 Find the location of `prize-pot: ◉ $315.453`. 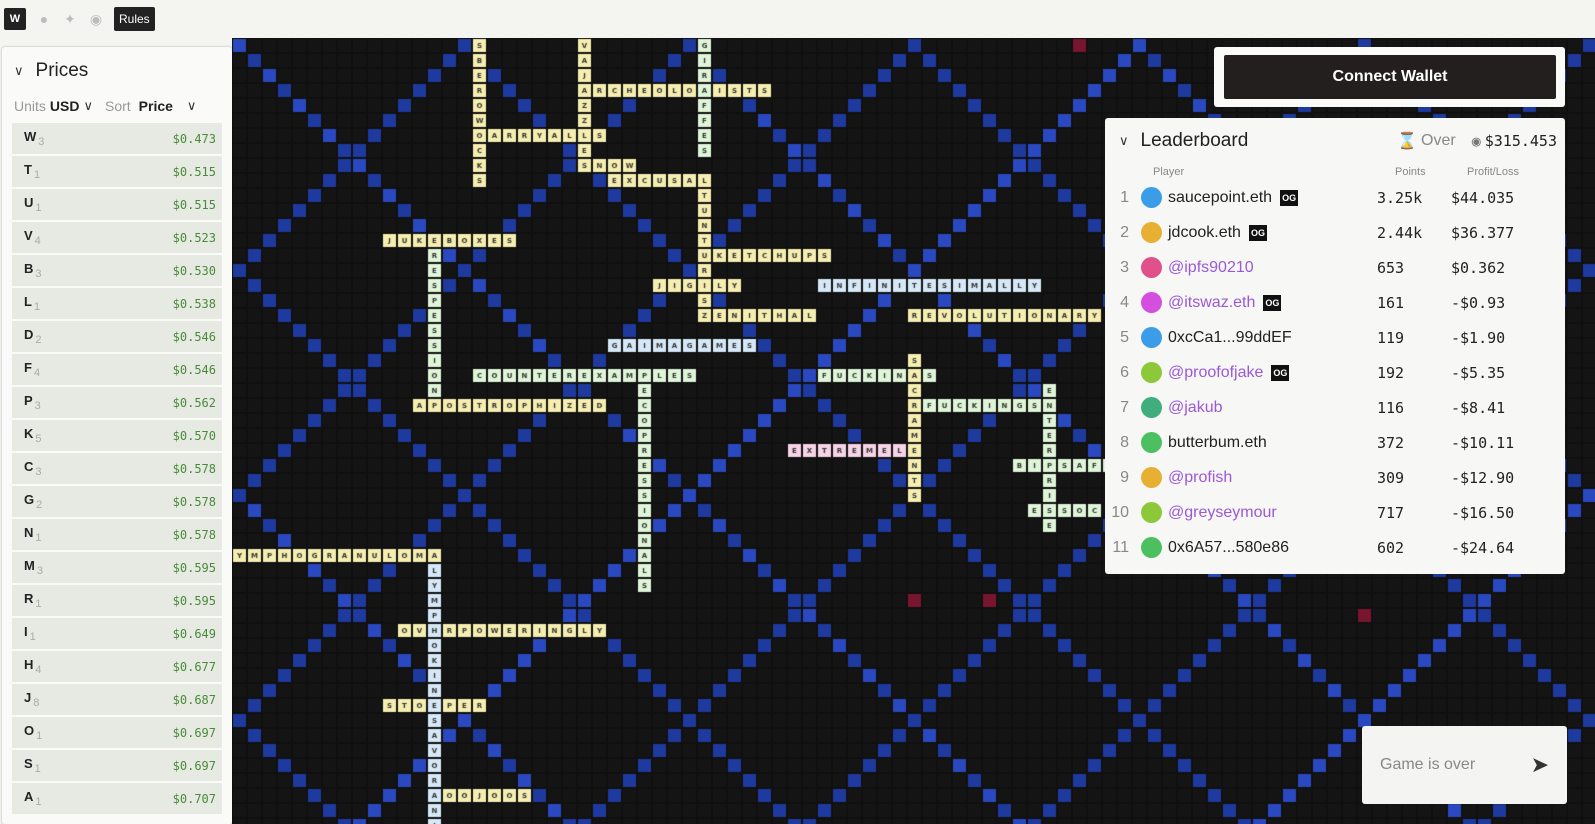

prize-pot: ◉ $315.453 is located at coordinates (1514, 141).